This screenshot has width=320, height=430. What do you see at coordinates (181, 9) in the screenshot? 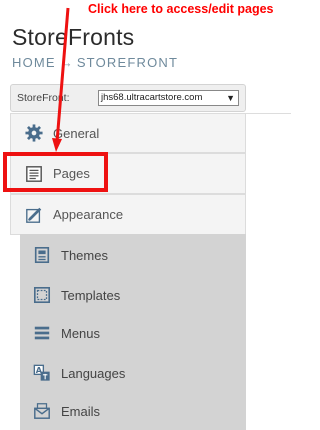
I see `annotation-text: Click here to access/edit pages` at bounding box center [181, 9].